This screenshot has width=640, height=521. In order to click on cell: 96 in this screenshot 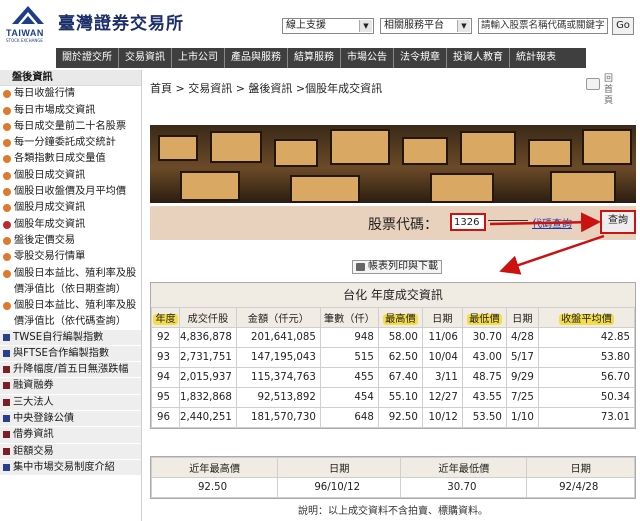, I will do `click(165, 417)`.